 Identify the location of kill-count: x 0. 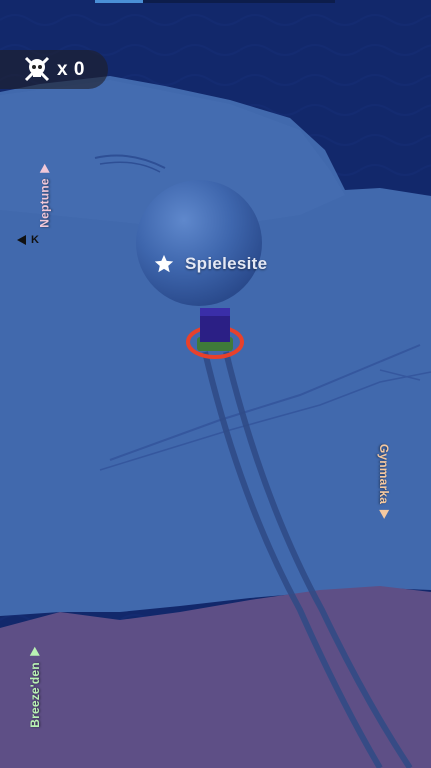
(71, 69).